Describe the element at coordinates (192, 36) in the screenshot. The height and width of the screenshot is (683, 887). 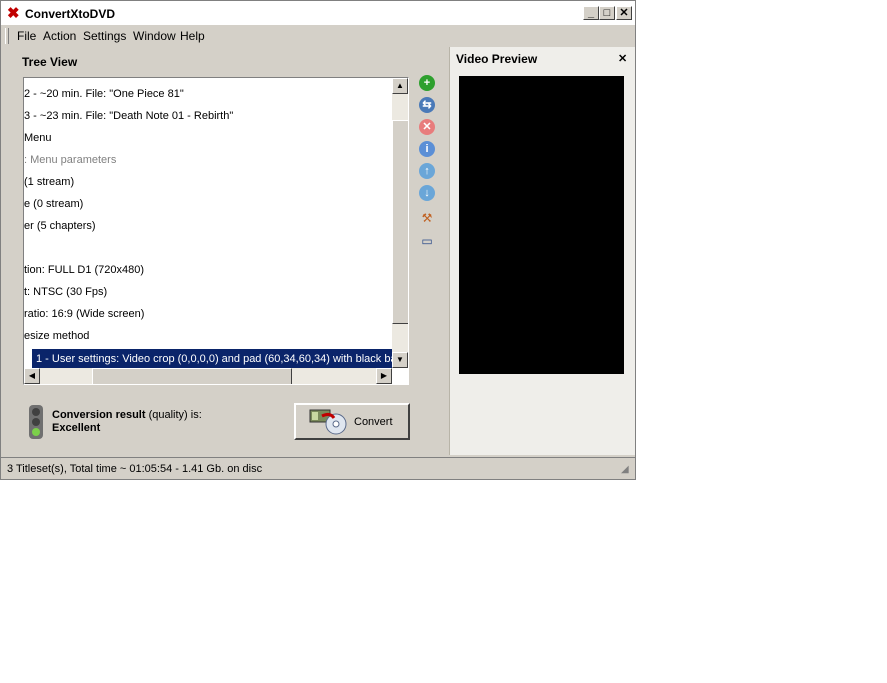
I see `menu-help: Help` at that location.